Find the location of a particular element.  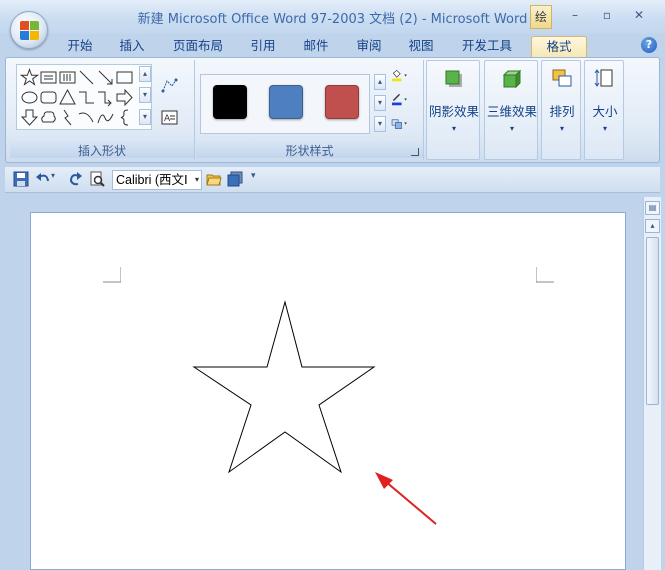

right-arrow-shape-icon is located at coordinates (124, 97).